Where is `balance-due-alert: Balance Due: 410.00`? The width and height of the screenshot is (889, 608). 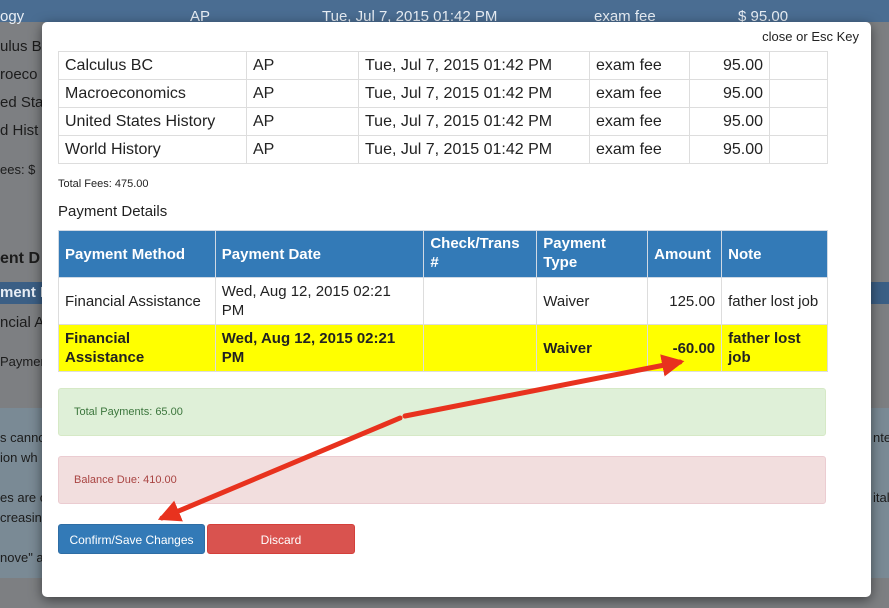
balance-due-alert: Balance Due: 410.00 is located at coordinates (442, 480).